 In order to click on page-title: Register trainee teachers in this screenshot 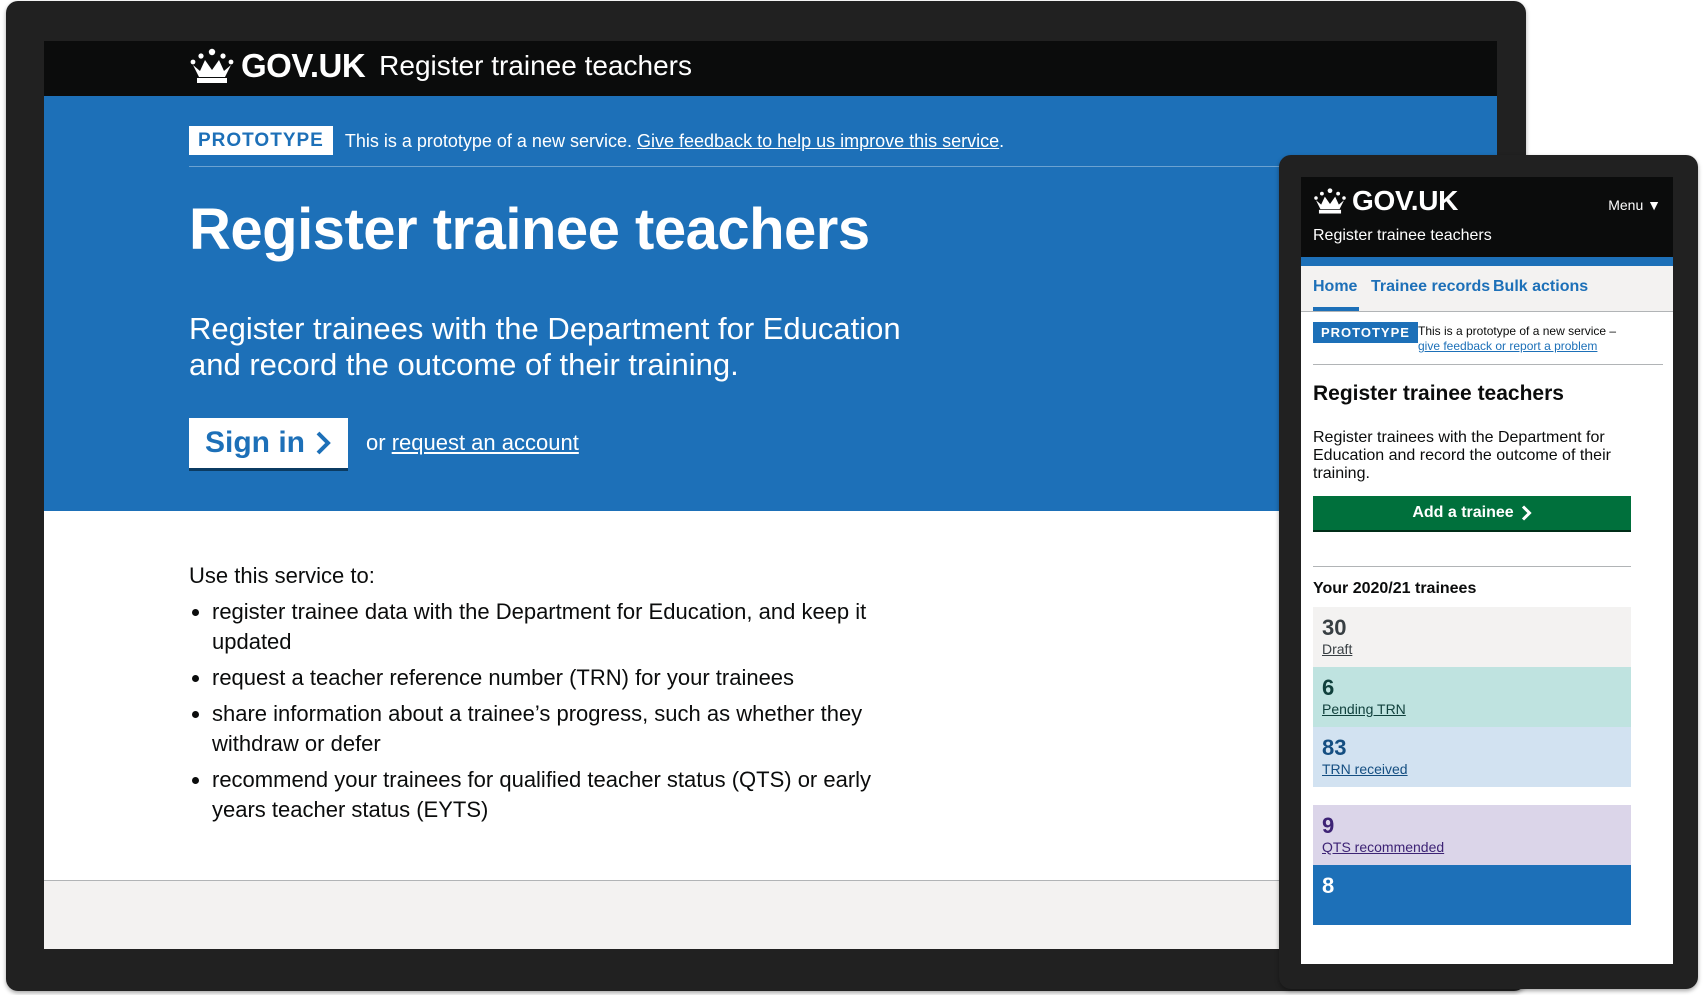, I will do `click(529, 229)`.